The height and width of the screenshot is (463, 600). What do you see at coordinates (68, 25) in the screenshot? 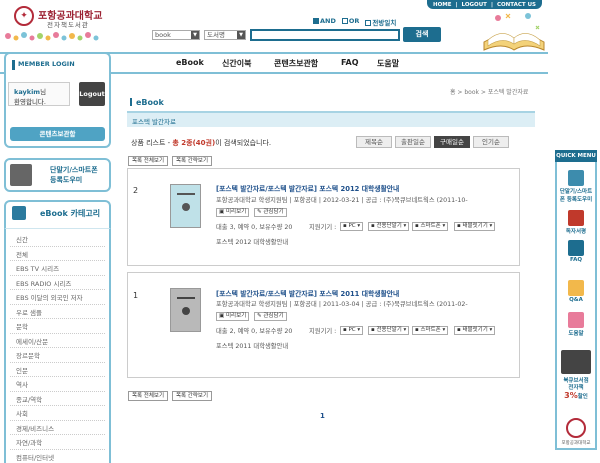
I see `site-subtitle: 전자책도서관` at bounding box center [68, 25].